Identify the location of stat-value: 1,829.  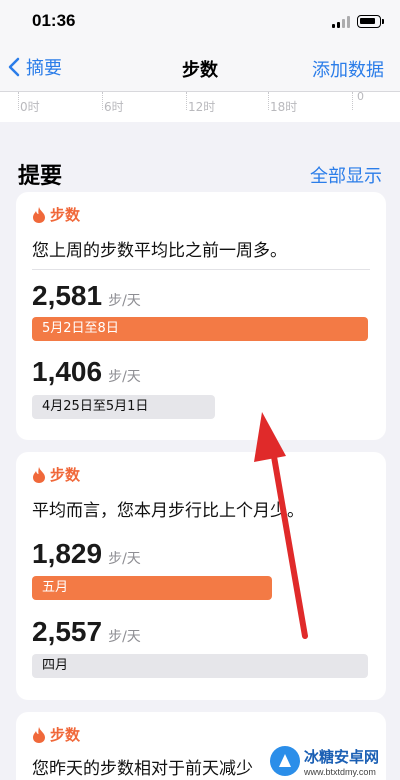
(67, 553).